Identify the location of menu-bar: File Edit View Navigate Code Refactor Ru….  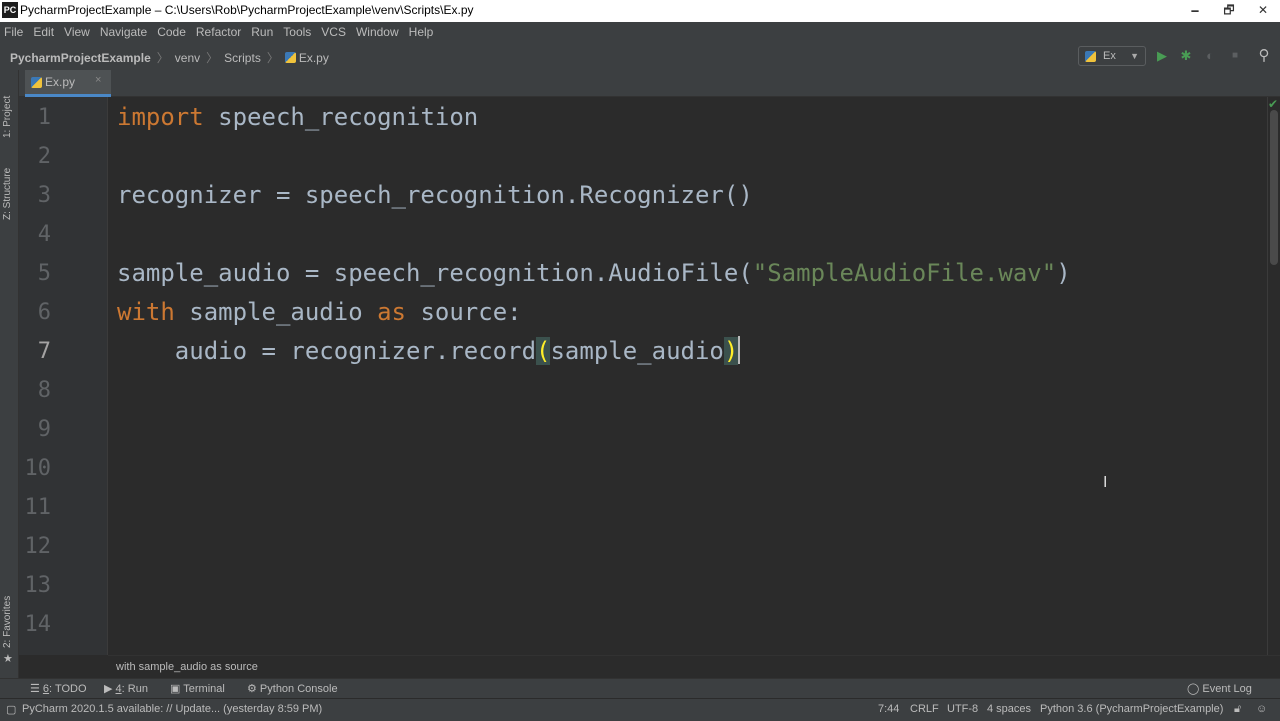
(640, 32).